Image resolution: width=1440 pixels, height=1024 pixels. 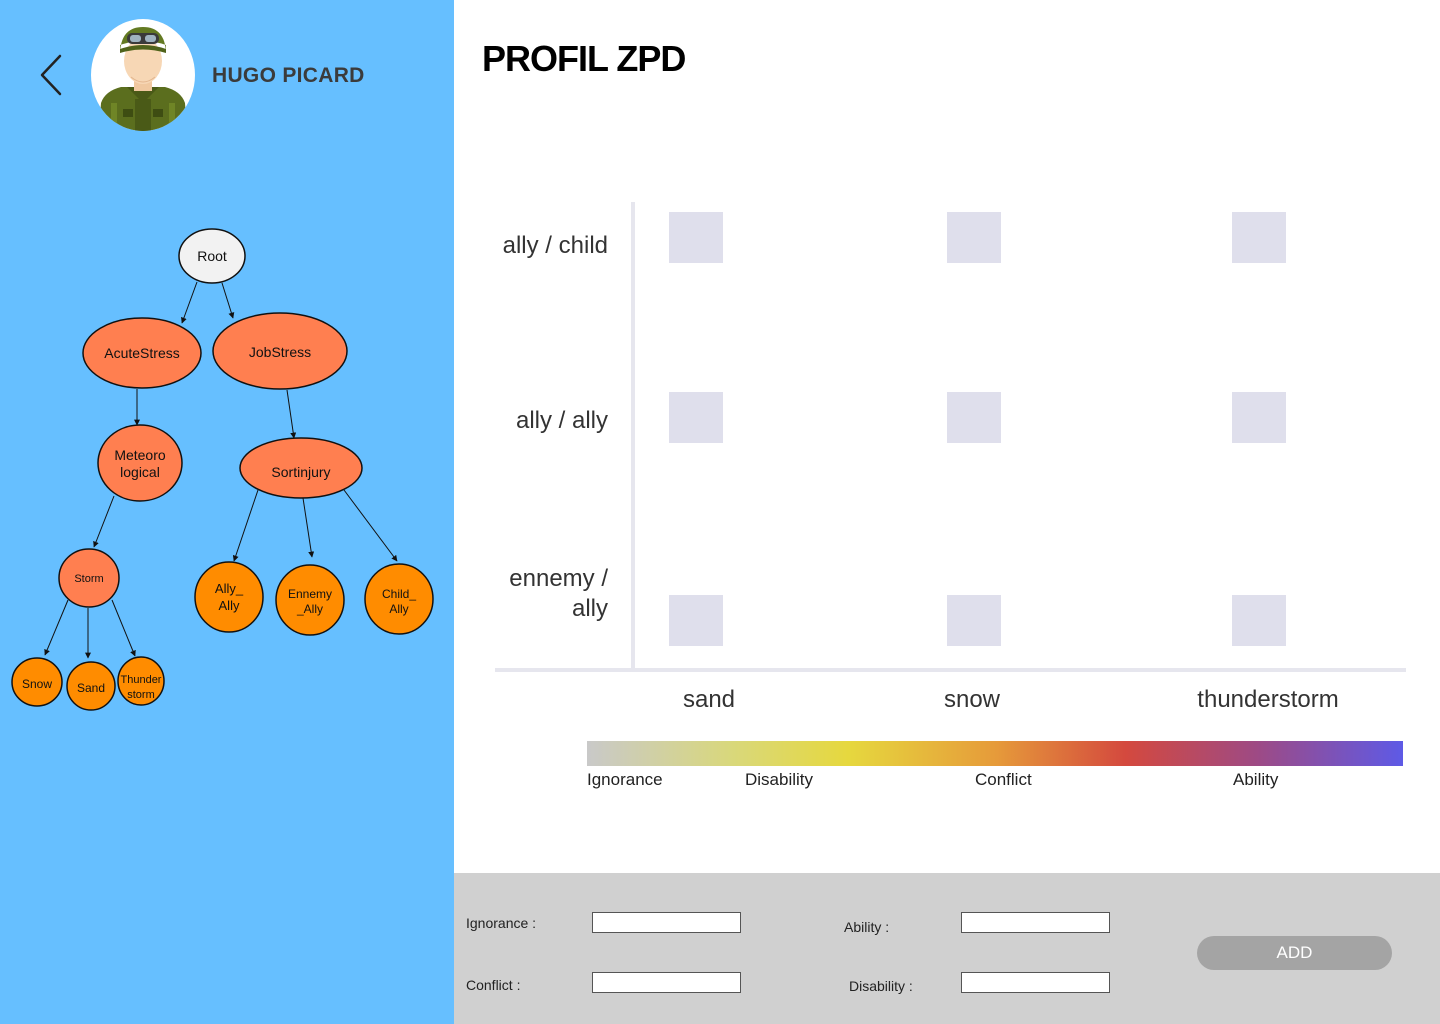 I want to click on node-label-storm: Storm, so click(x=88, y=579).